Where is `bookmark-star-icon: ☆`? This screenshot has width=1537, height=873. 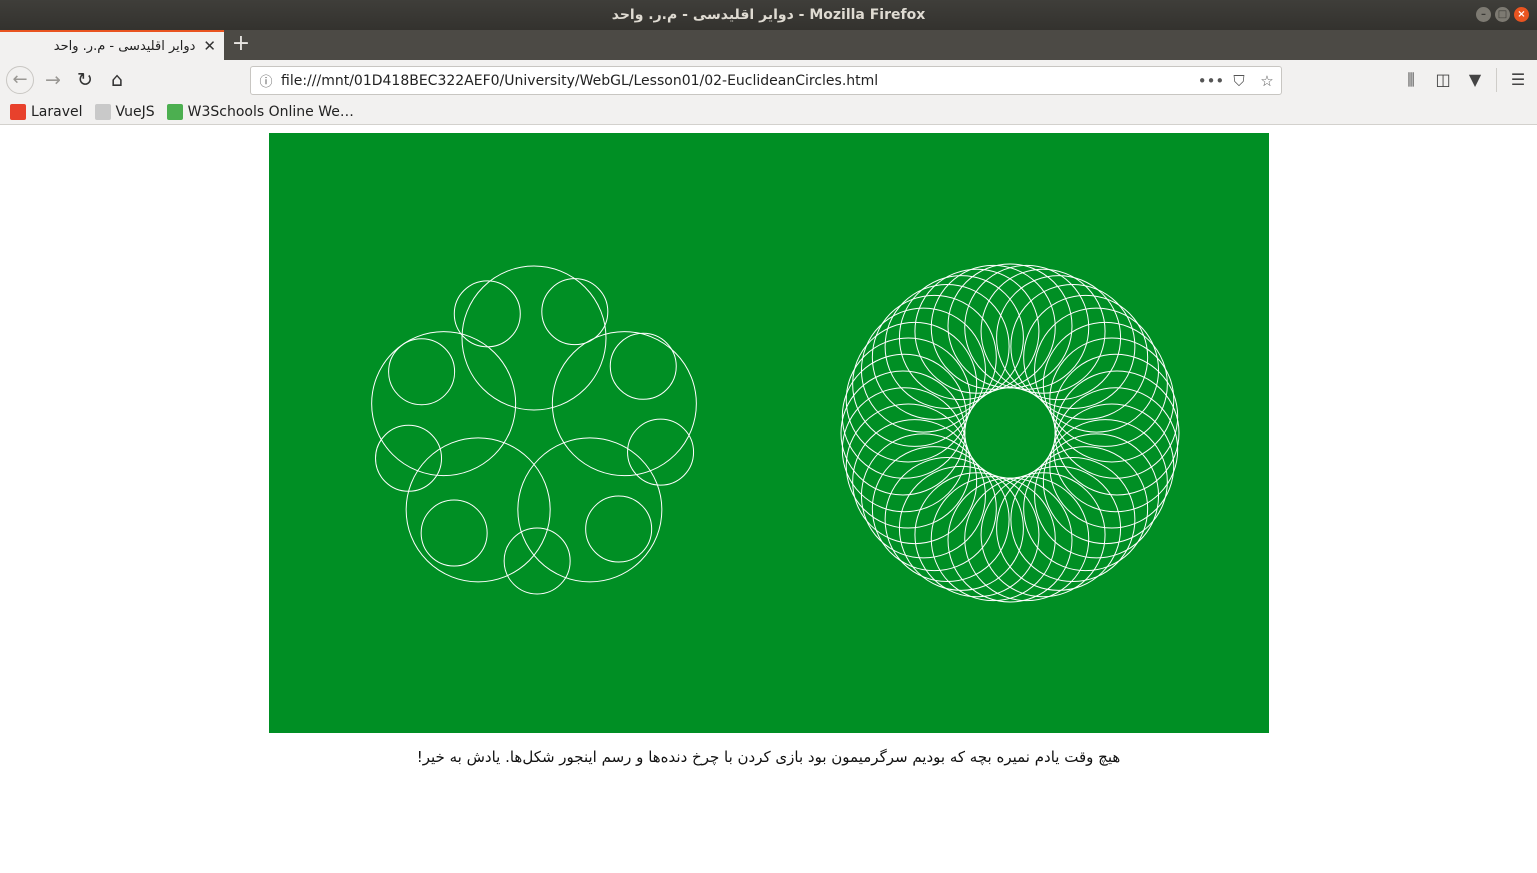 bookmark-star-icon: ☆ is located at coordinates (1267, 81).